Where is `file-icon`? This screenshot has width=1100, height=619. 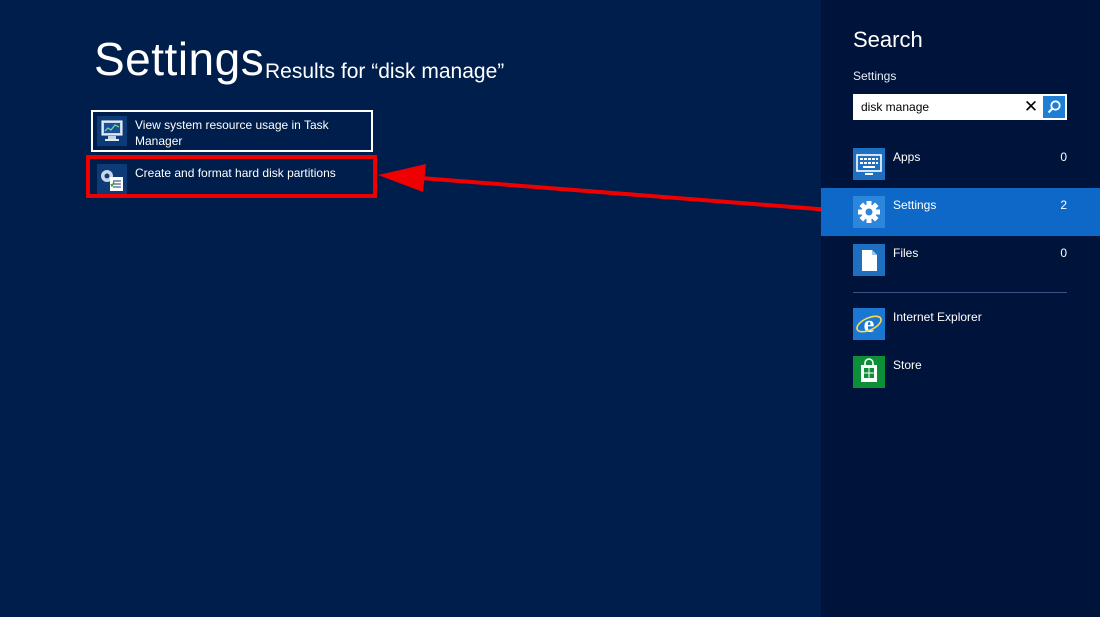 file-icon is located at coordinates (869, 260).